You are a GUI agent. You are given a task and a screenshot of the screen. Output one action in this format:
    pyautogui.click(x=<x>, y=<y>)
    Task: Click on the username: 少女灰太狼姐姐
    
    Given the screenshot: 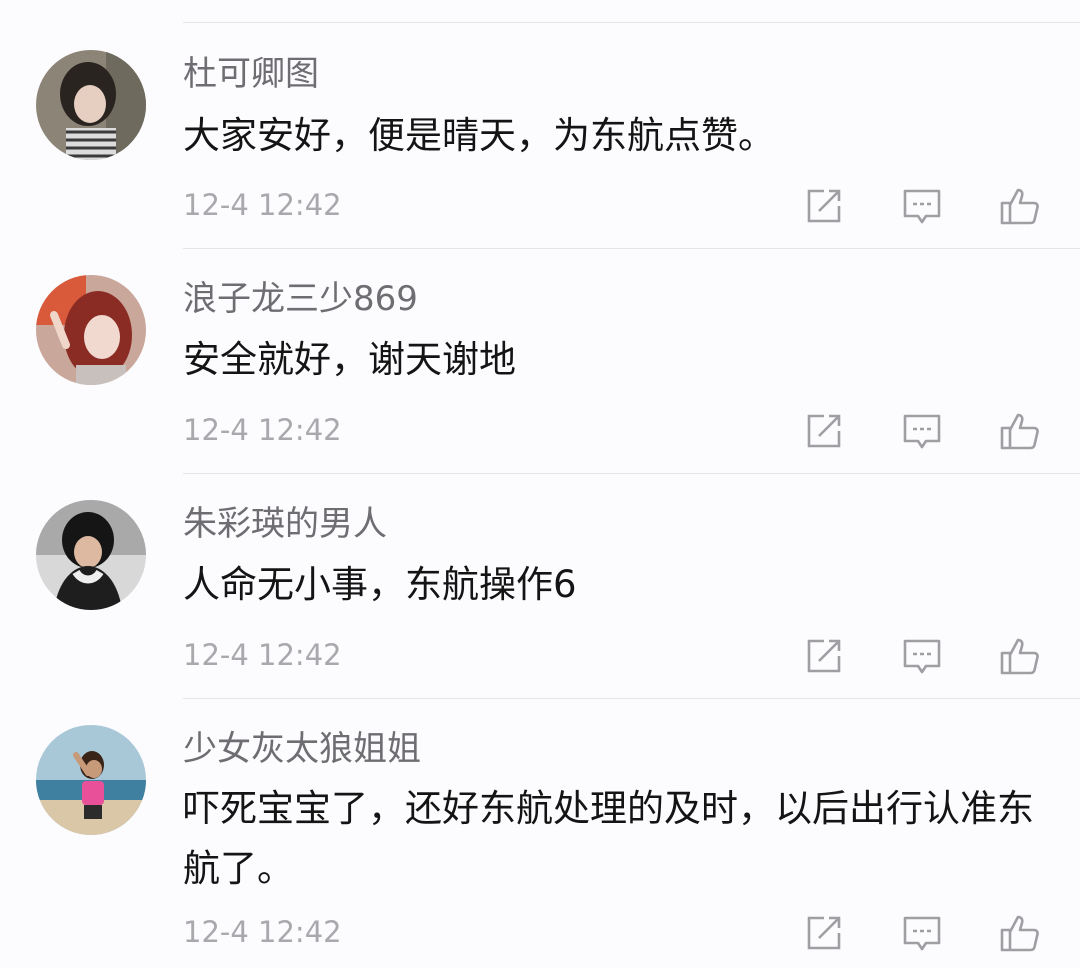 What is the action you would take?
    pyautogui.click(x=302, y=749)
    